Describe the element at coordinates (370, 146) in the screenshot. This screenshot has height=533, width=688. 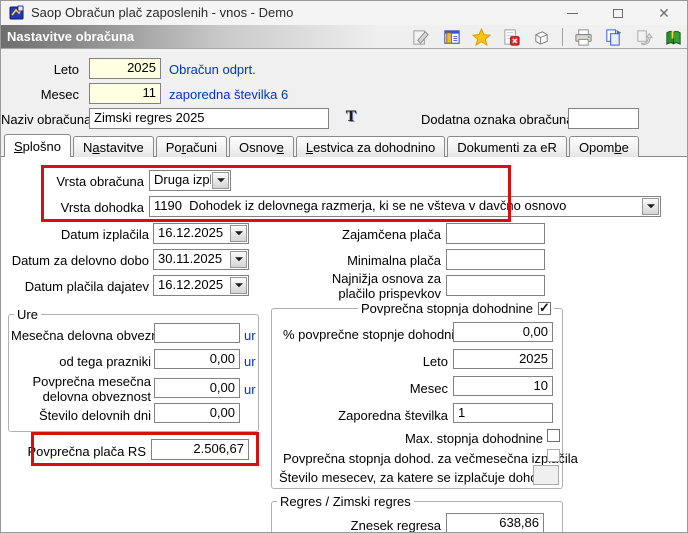
I see `tab-lestvica: Lestvica za dohodnino` at that location.